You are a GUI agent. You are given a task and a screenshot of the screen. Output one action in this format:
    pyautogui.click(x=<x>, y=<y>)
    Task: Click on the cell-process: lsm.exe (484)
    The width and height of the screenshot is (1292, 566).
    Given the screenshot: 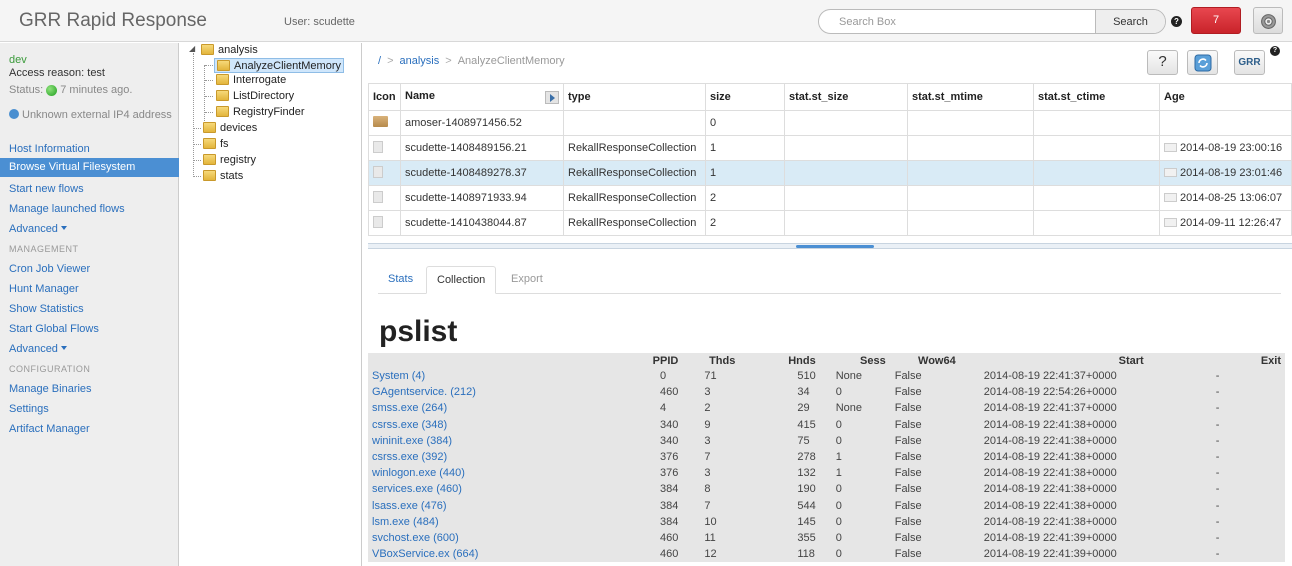 What is the action you would take?
    pyautogui.click(x=483, y=522)
    